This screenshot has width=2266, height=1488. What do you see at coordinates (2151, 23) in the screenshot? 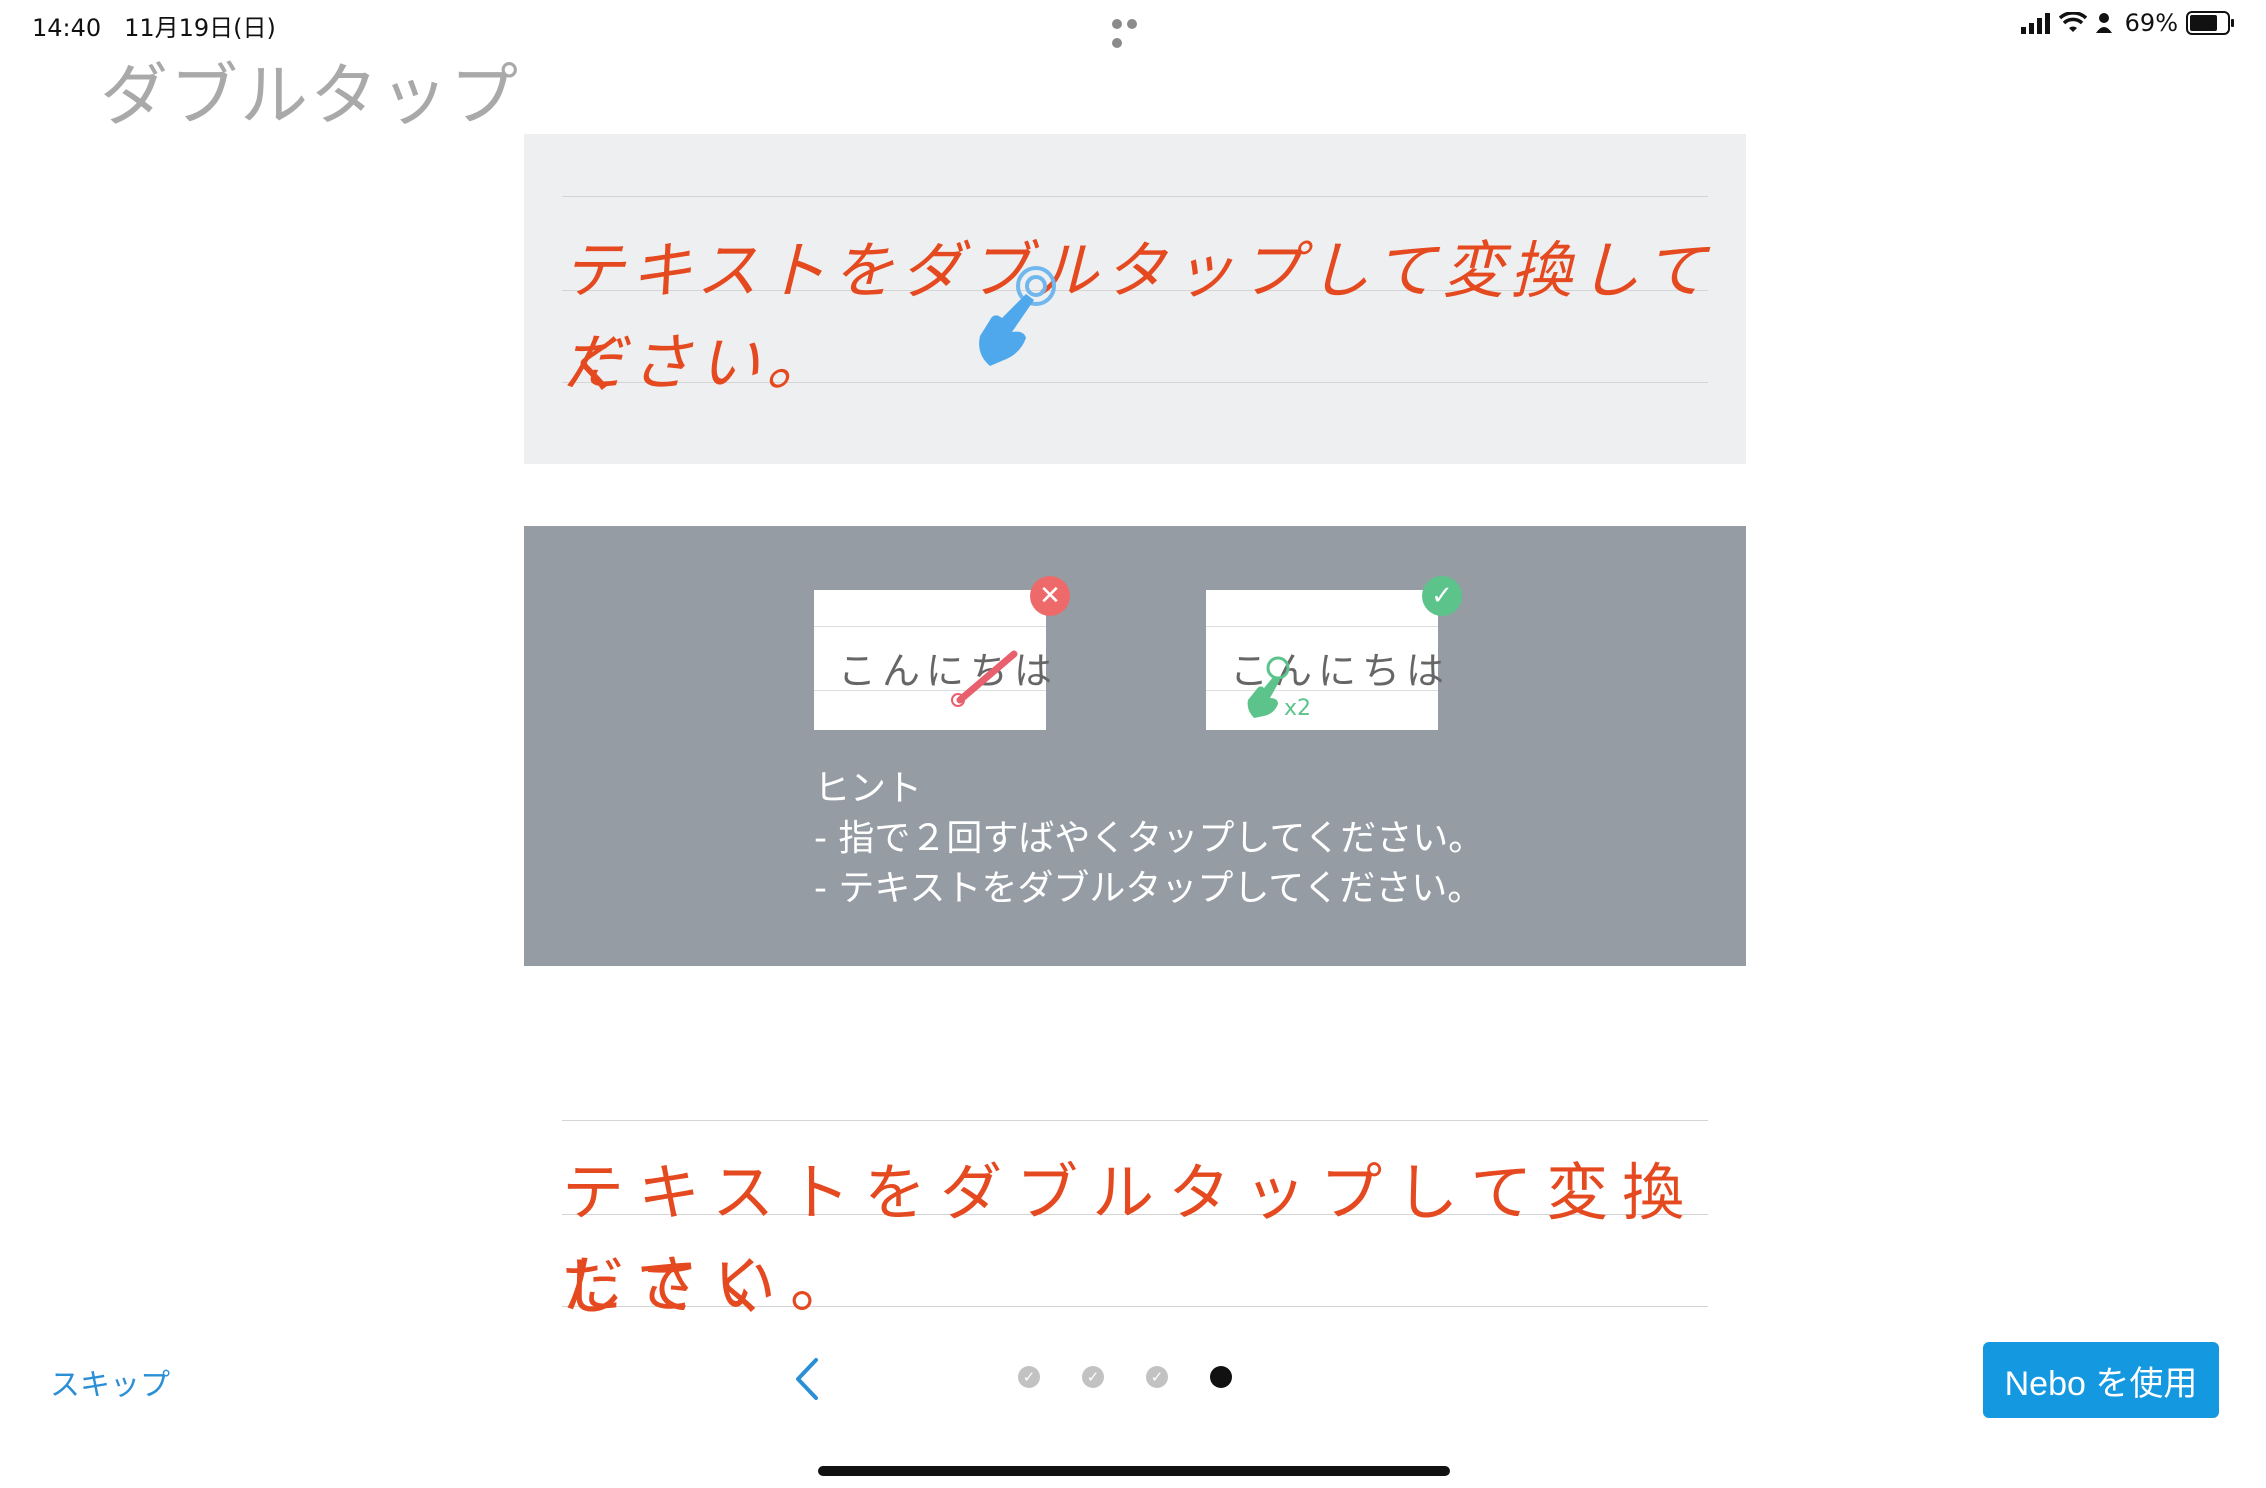
I see `battery-percent: 69%` at bounding box center [2151, 23].